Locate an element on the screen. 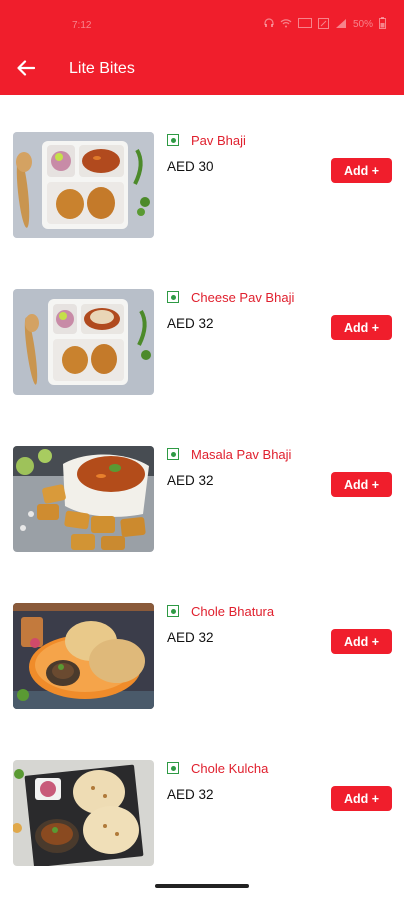  battery-icon is located at coordinates (382, 24).